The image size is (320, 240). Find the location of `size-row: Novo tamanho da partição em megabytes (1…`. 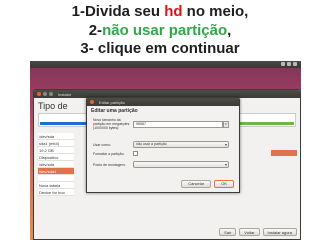

size-row: Novo tamanho da partição em megabytes (1… is located at coordinates (161, 124).